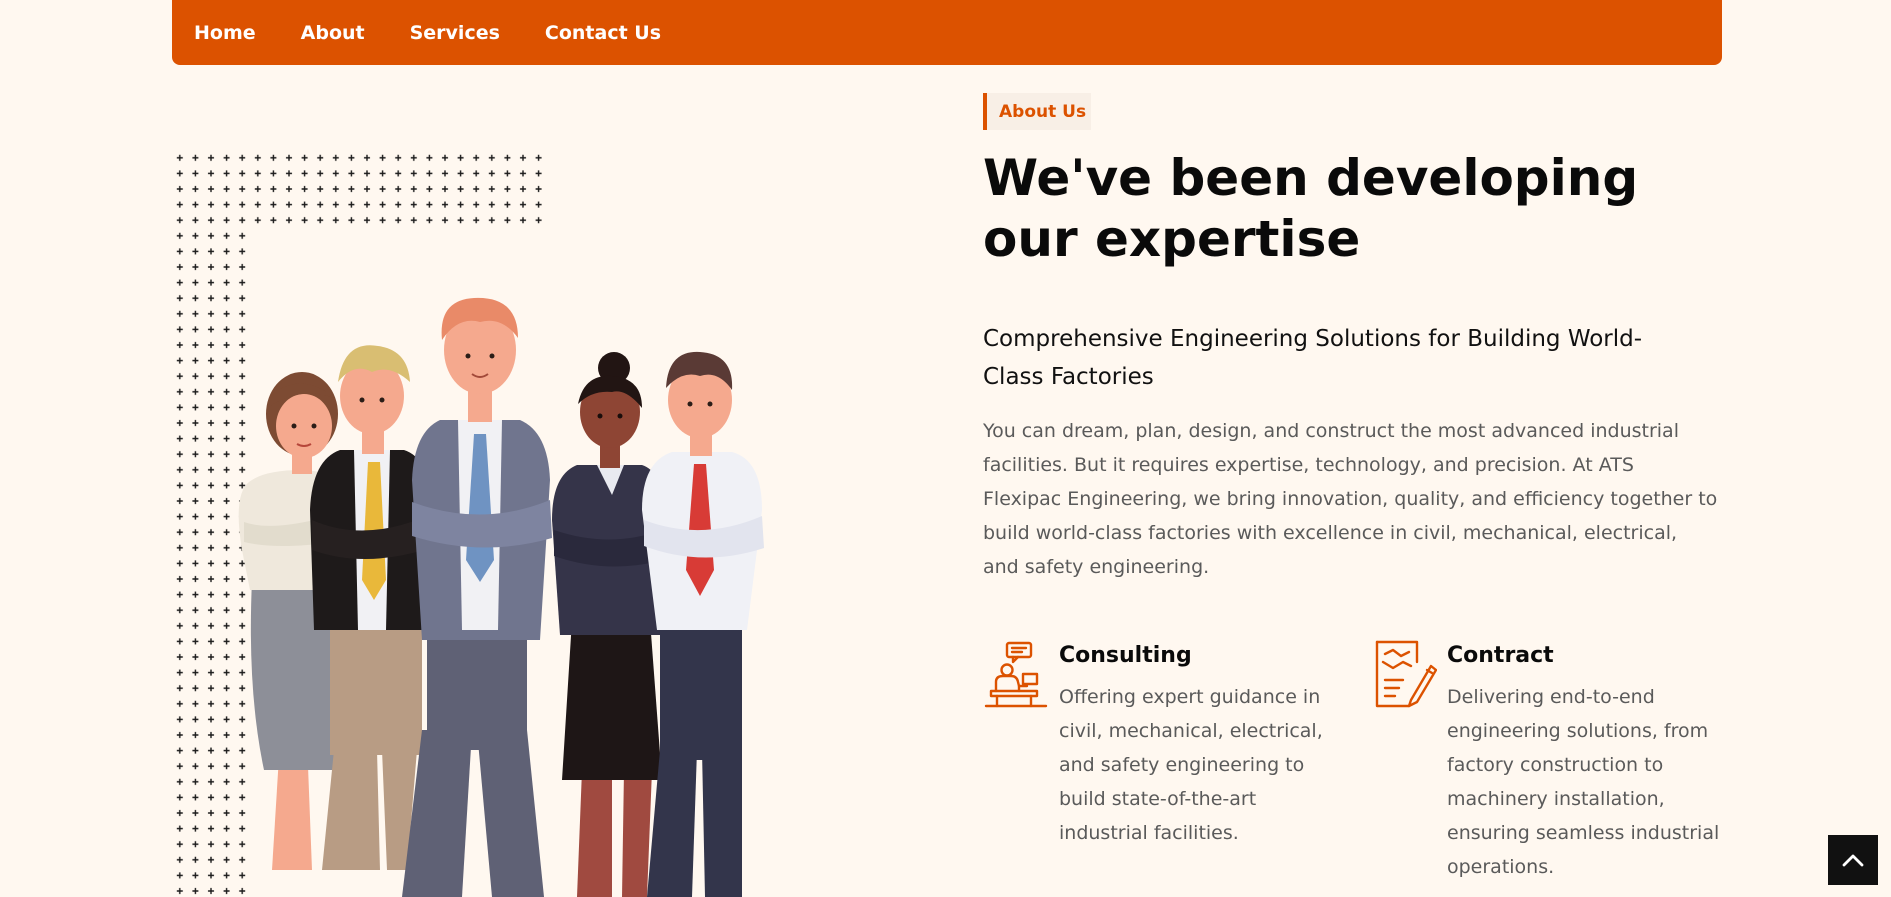 This screenshot has height=897, width=1891. Describe the element at coordinates (455, 33) in the screenshot. I see `nav-link-services: Services` at that location.